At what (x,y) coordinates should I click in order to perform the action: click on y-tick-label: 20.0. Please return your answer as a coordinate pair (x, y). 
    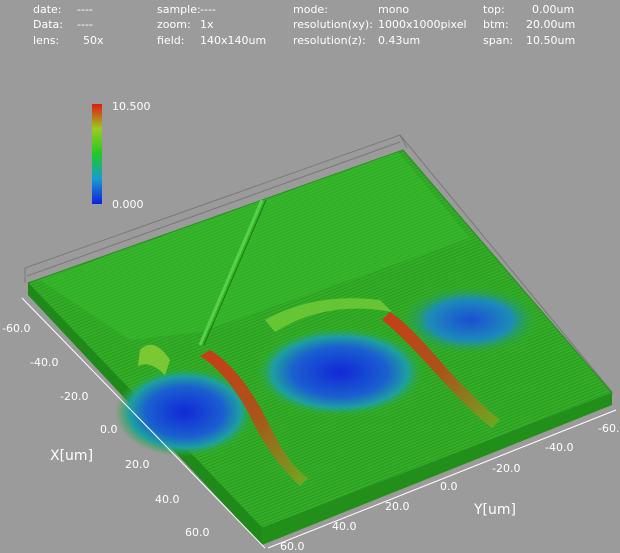
    Looking at the image, I should click on (397, 506).